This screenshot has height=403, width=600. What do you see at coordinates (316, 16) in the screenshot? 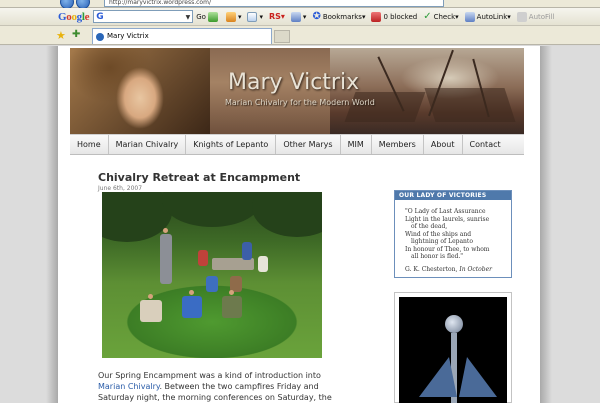
I see `star-icon: ✪` at bounding box center [316, 16].